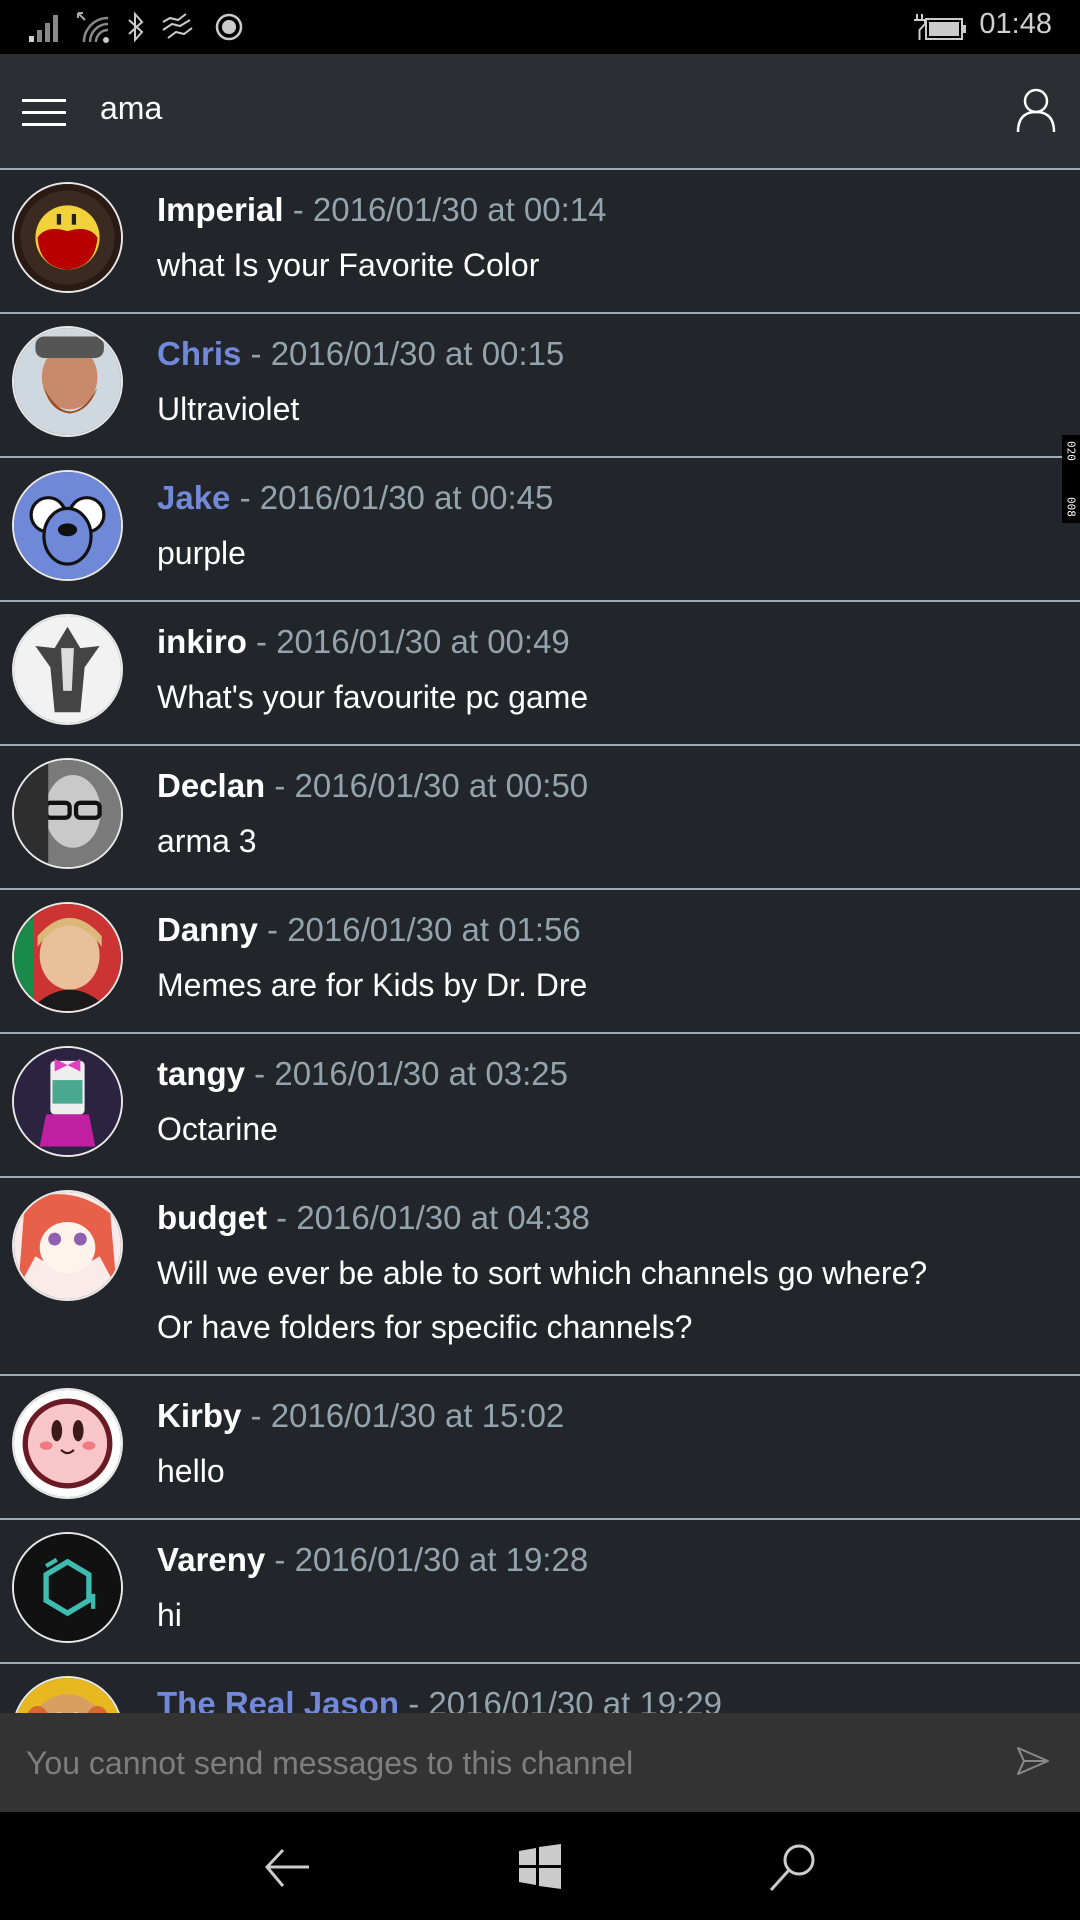 Image resolution: width=1080 pixels, height=1920 pixels. What do you see at coordinates (211, 785) in the screenshot?
I see `author-name: Declan` at bounding box center [211, 785].